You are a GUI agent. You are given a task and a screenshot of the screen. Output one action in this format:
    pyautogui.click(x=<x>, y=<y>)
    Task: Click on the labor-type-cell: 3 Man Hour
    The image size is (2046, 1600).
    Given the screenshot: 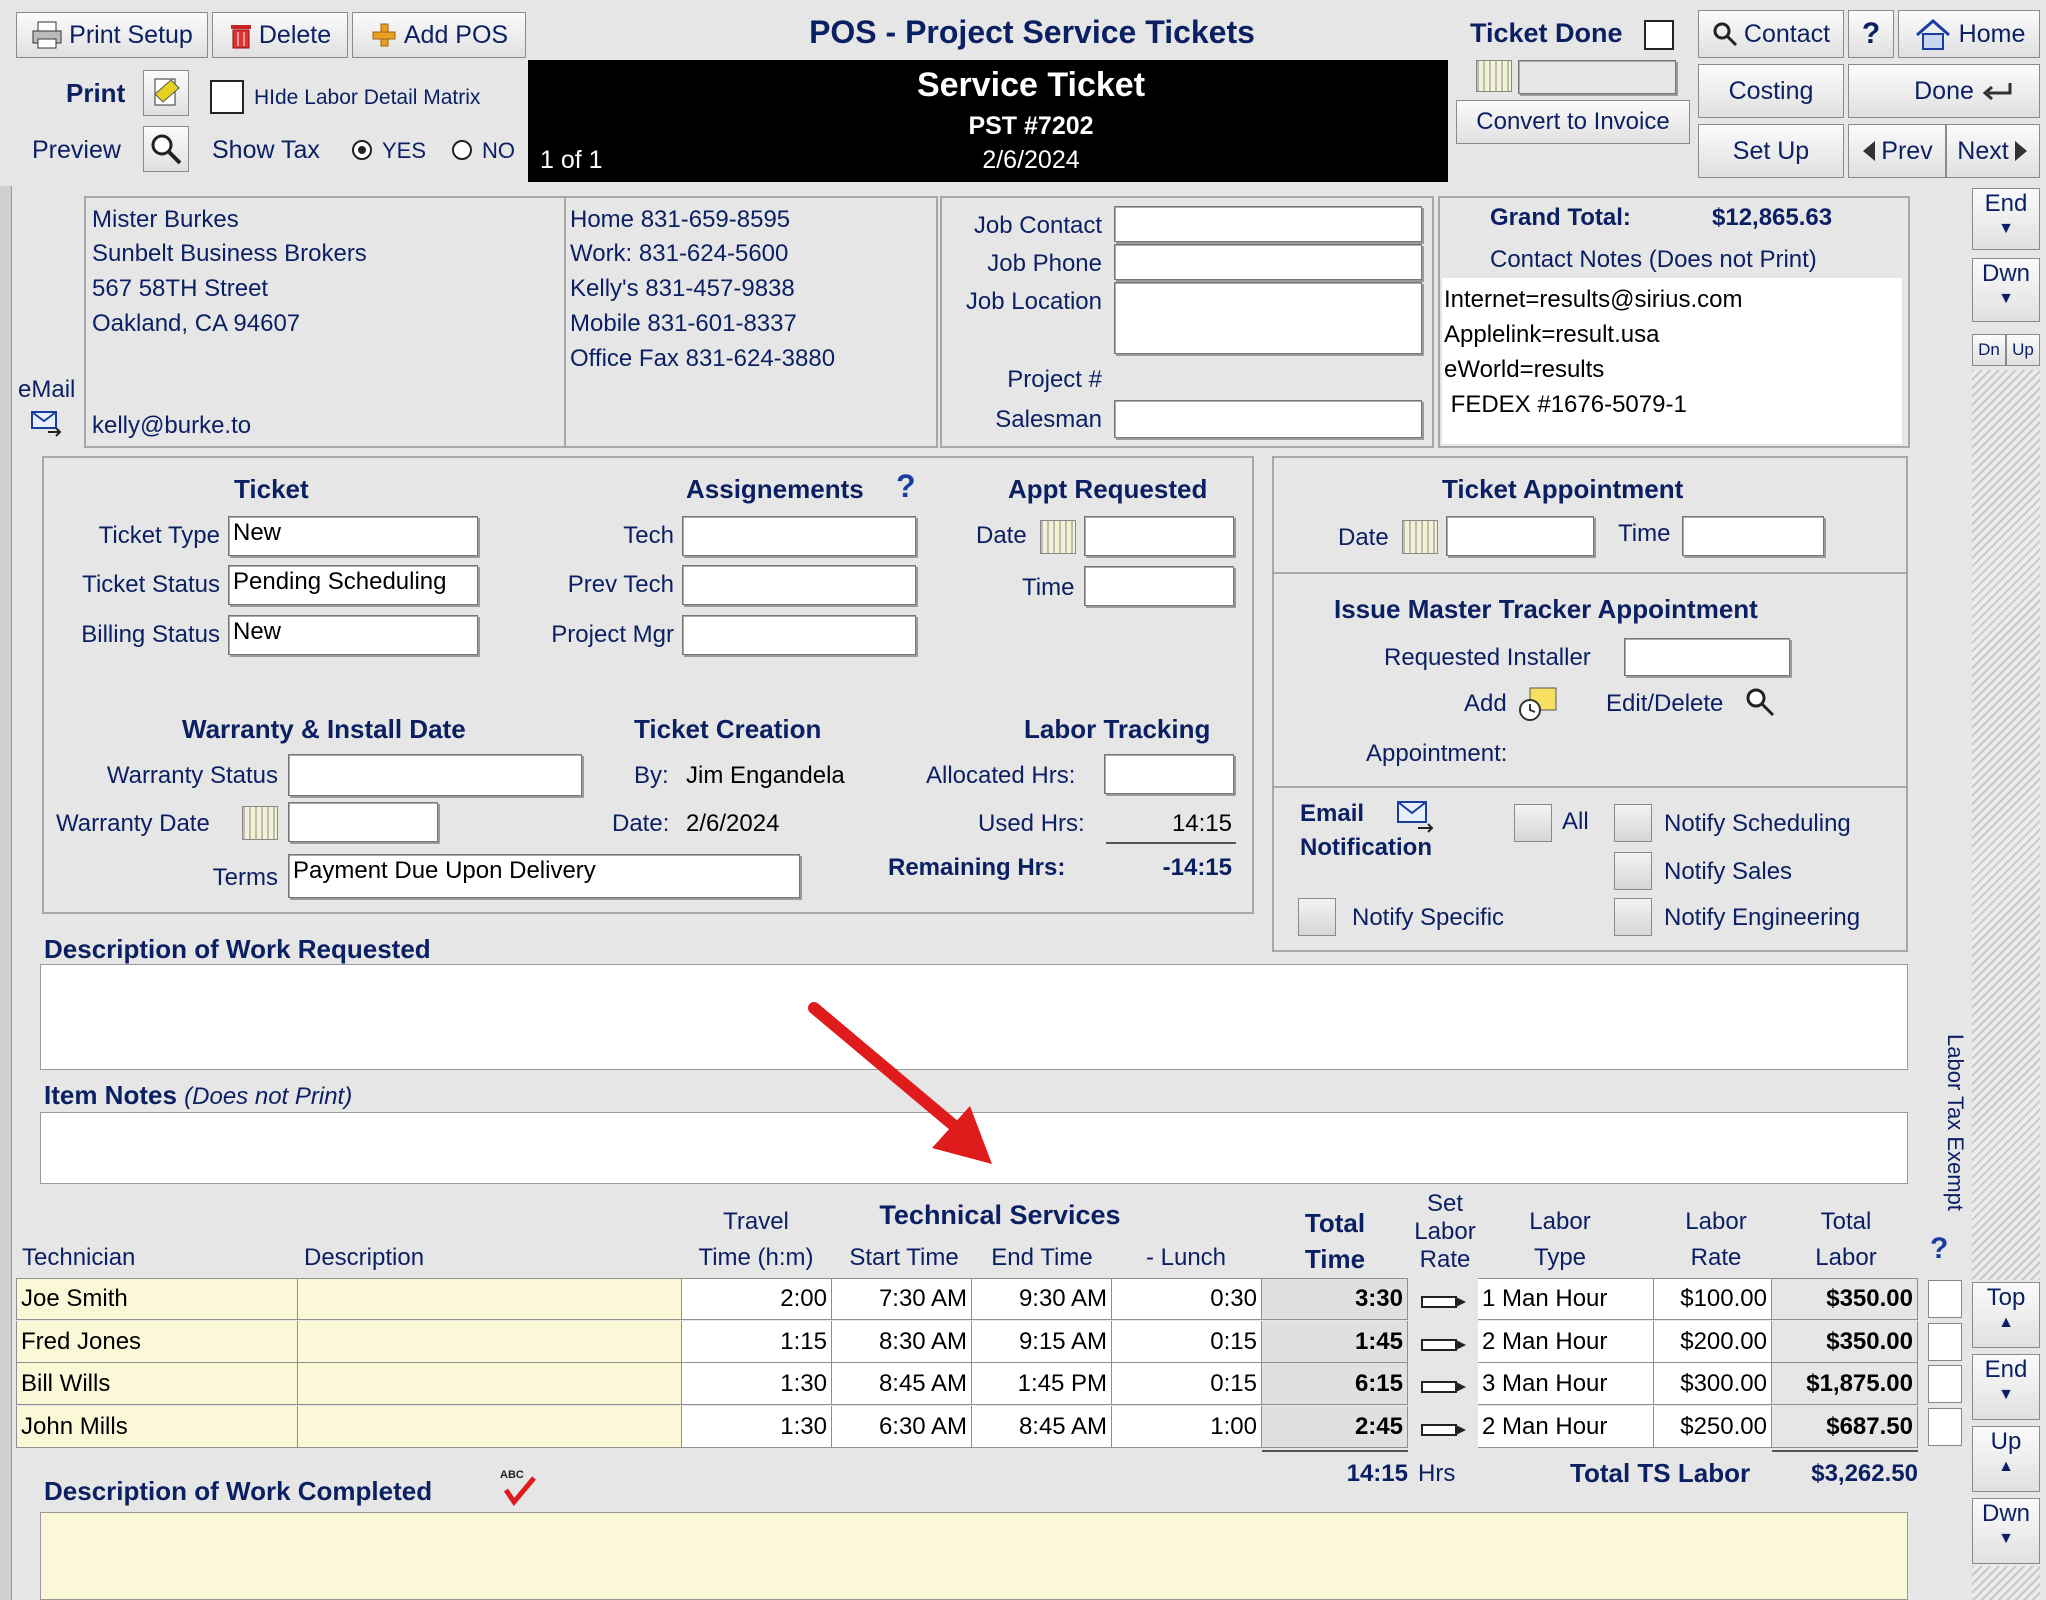 What is the action you would take?
    pyautogui.click(x=1566, y=1384)
    